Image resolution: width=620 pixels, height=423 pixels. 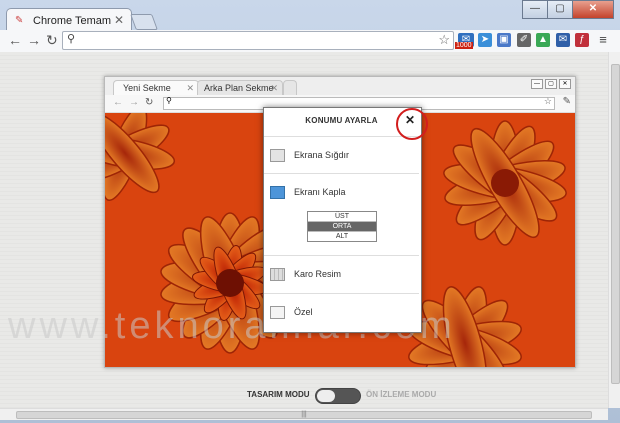 I want to click on preview-back-icon: ←, so click(x=118, y=102).